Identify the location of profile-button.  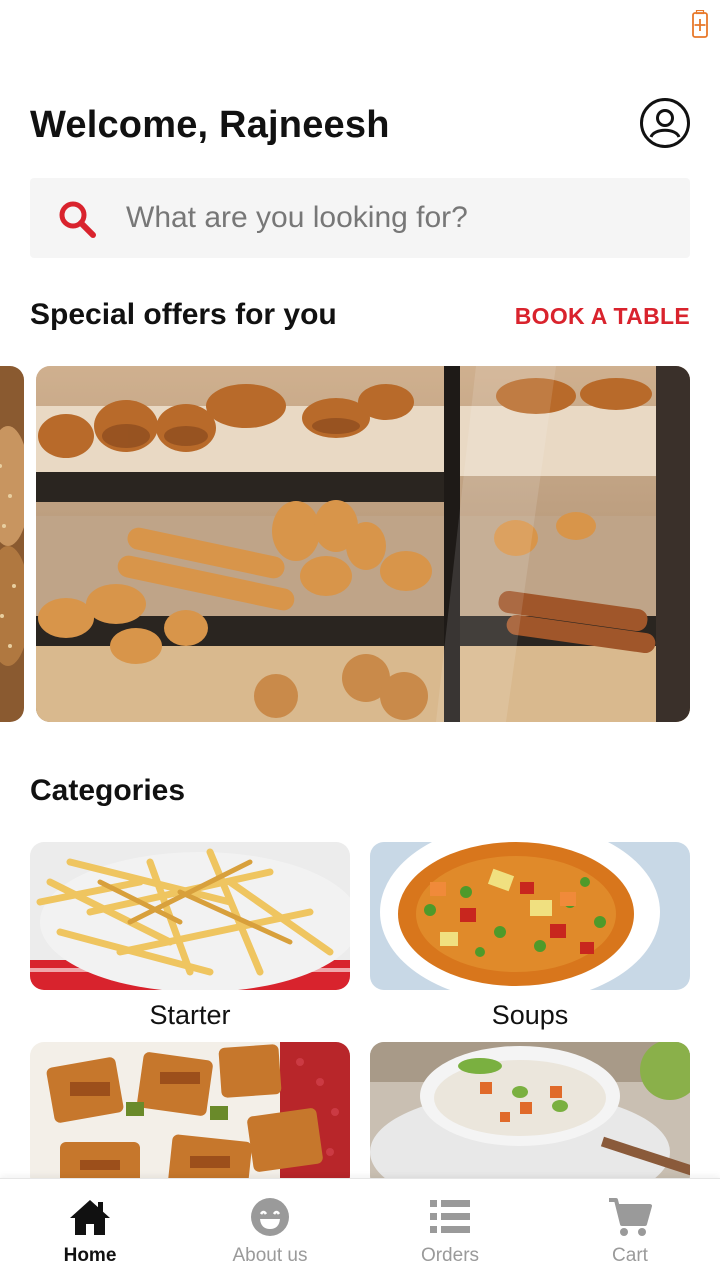
(665, 123).